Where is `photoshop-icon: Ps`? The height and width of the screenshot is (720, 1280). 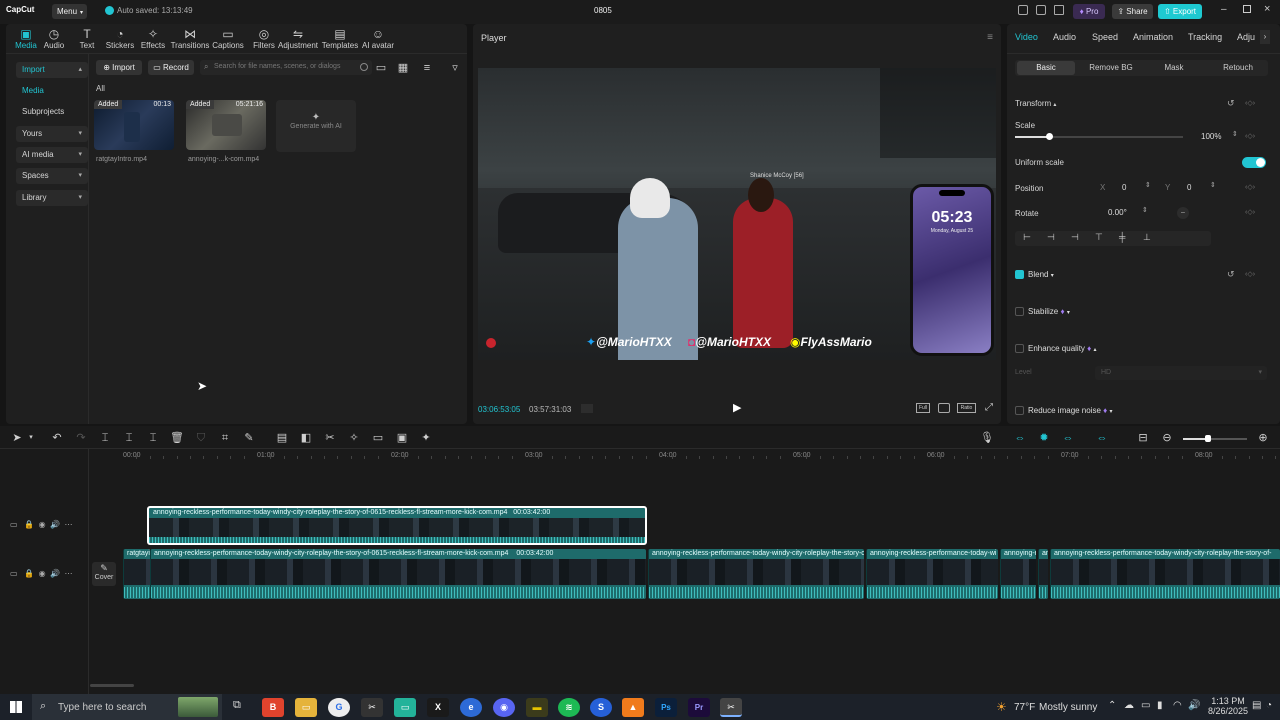 photoshop-icon: Ps is located at coordinates (666, 707).